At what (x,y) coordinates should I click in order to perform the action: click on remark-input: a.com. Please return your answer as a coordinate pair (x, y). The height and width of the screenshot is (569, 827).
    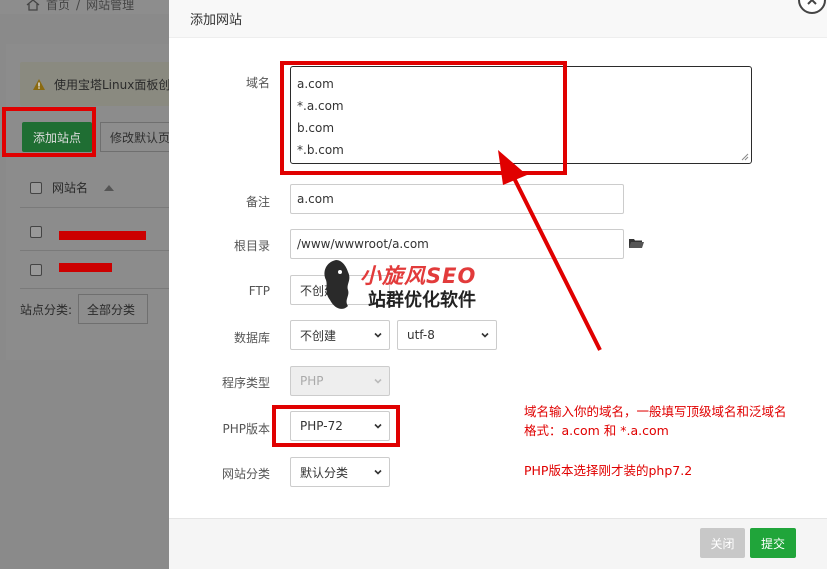
    Looking at the image, I should click on (457, 199).